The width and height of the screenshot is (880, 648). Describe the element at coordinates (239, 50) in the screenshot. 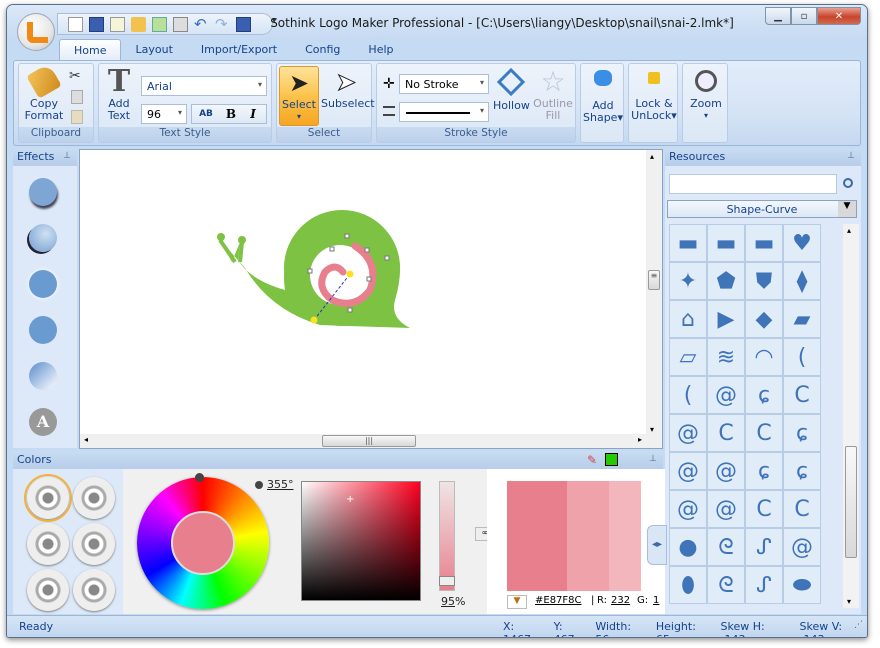

I see `tab-import-export: Import/Export` at that location.